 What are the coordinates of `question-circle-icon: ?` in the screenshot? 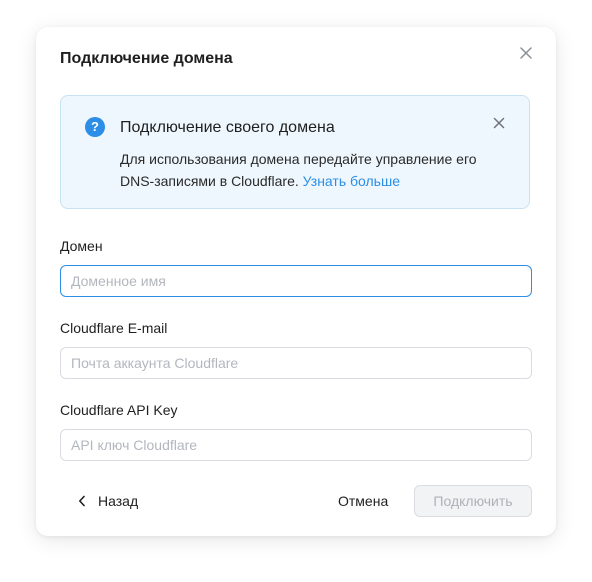 It's located at (95, 127).